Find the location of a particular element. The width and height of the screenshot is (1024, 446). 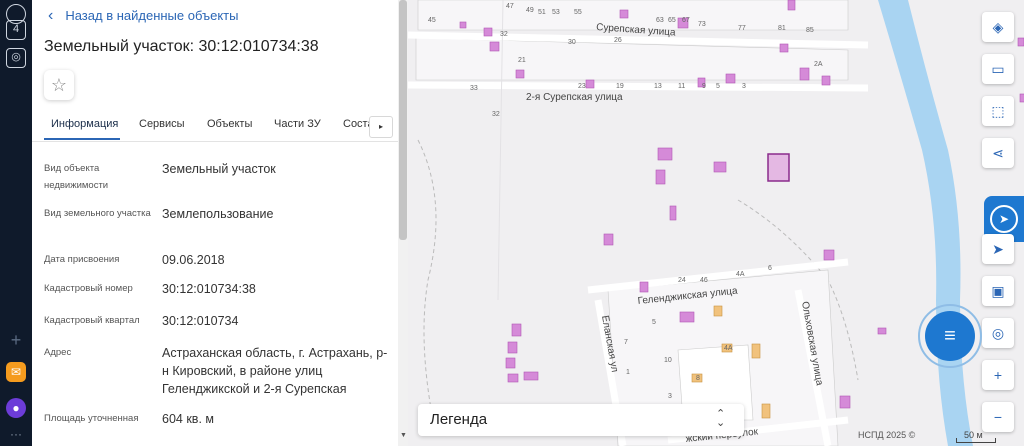

app-strip: 4 ◎ + ✉ ● ··· is located at coordinates (16, 223).